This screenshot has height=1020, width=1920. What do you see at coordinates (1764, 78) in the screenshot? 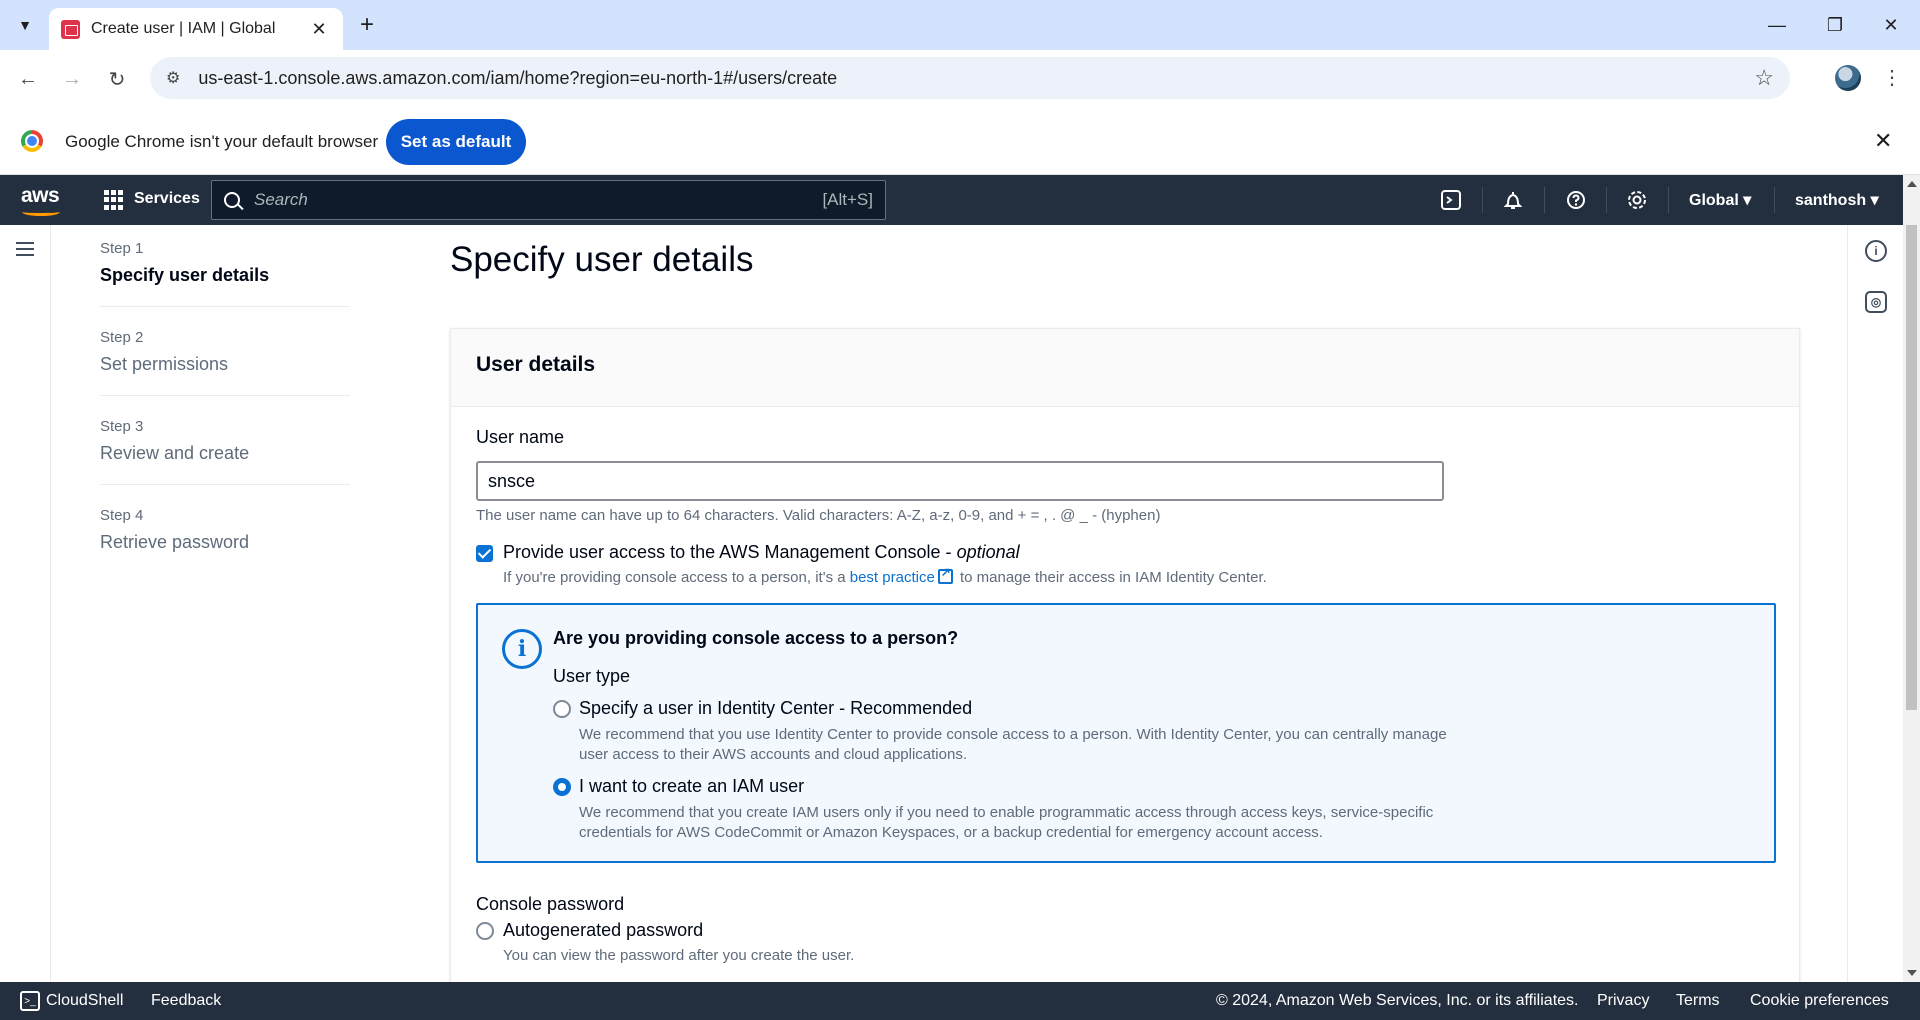
I see `bookmark-star-icon: ☆` at bounding box center [1764, 78].